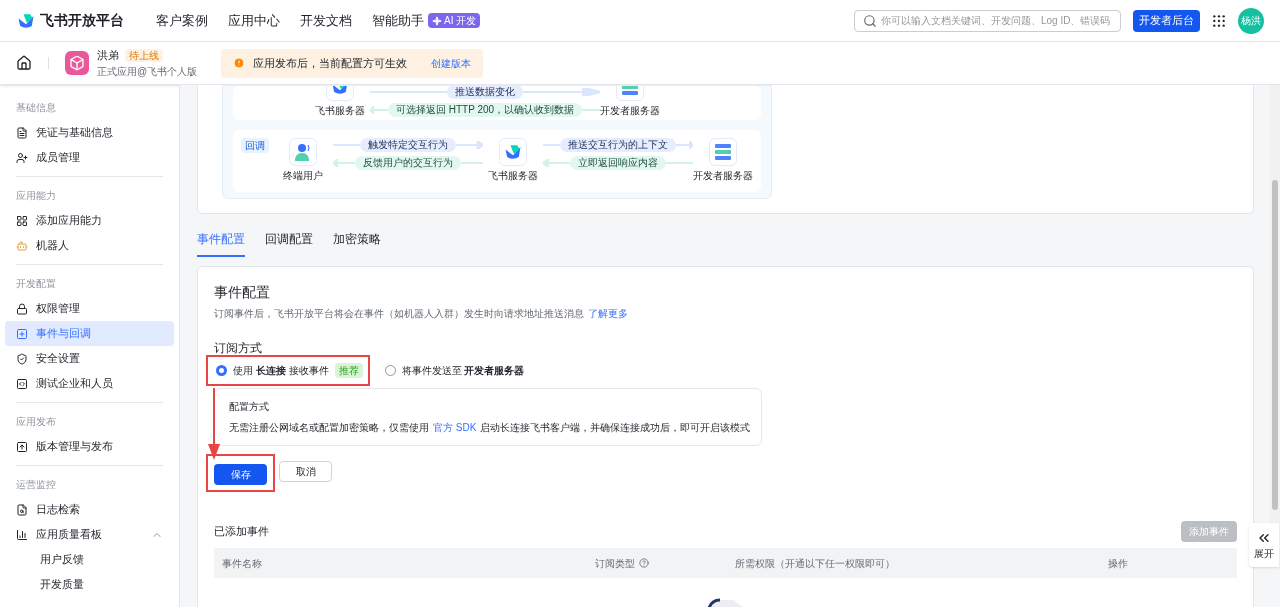 The height and width of the screenshot is (607, 1280). Describe the element at coordinates (451, 63) in the screenshot. I see `create-version-link: 创建版本` at that location.